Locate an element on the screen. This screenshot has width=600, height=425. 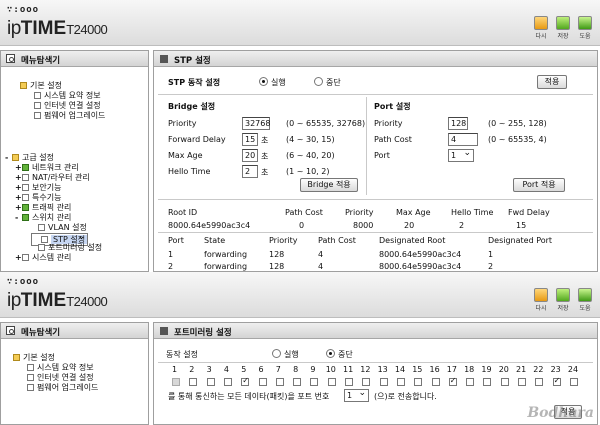
stp-stop-label: 중단 is located at coordinates (333, 82).